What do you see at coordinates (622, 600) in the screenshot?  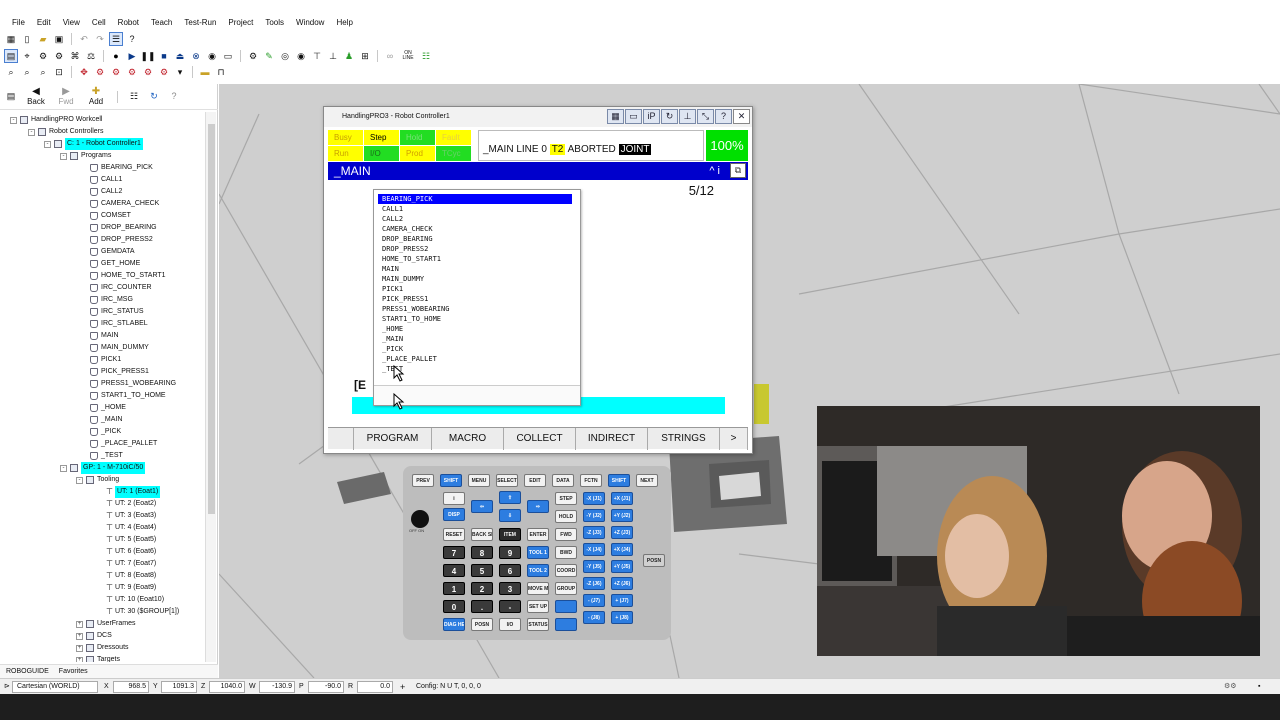 I see `jog-j7-button: + (J7)` at bounding box center [622, 600].